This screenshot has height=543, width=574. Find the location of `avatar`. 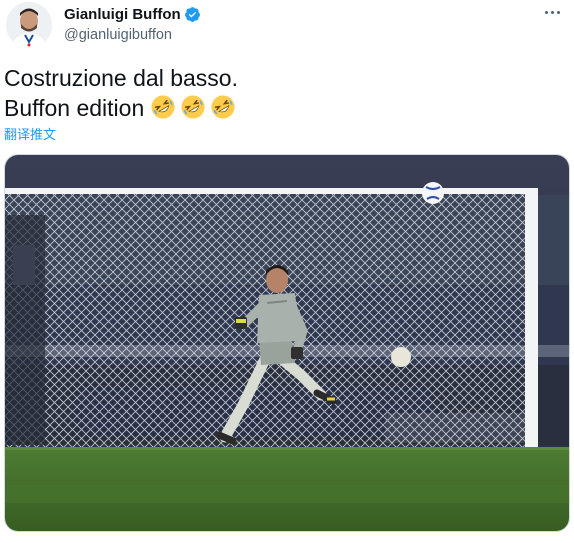

avatar is located at coordinates (29, 25).